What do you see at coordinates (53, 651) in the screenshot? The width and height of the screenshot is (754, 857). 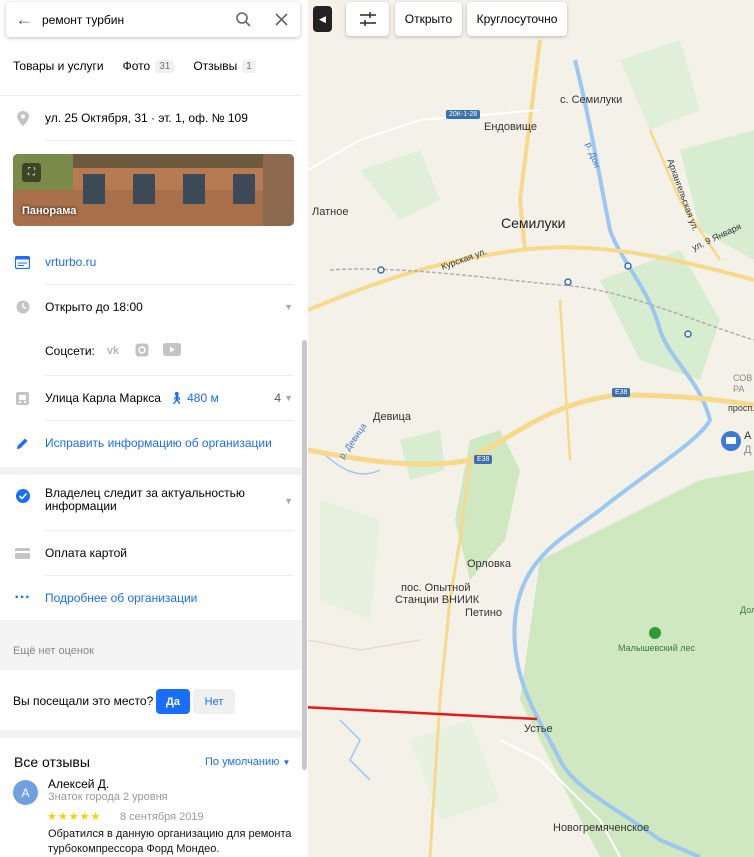 I see `no-ratings-text: Ещё нет оценок` at bounding box center [53, 651].